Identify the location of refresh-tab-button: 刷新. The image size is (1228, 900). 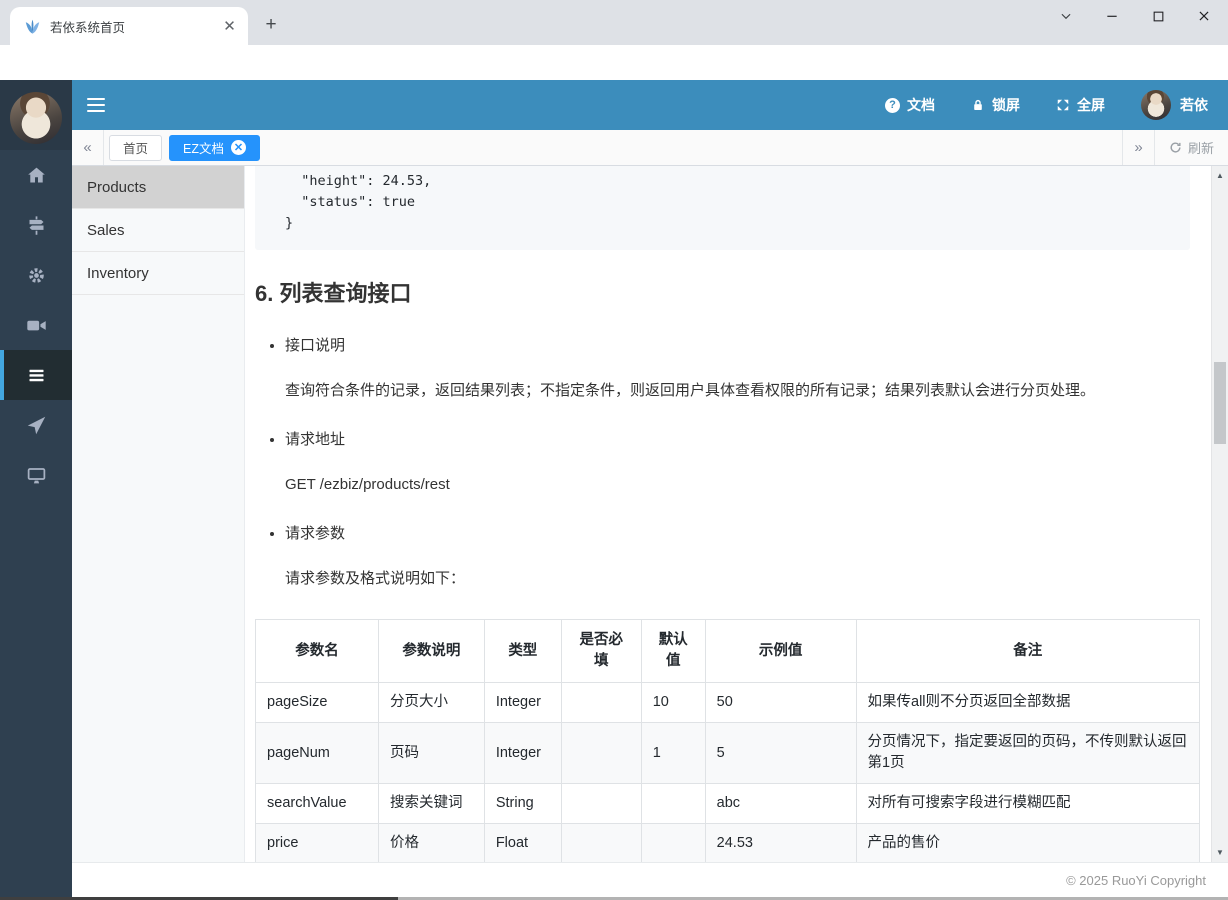
(1191, 147).